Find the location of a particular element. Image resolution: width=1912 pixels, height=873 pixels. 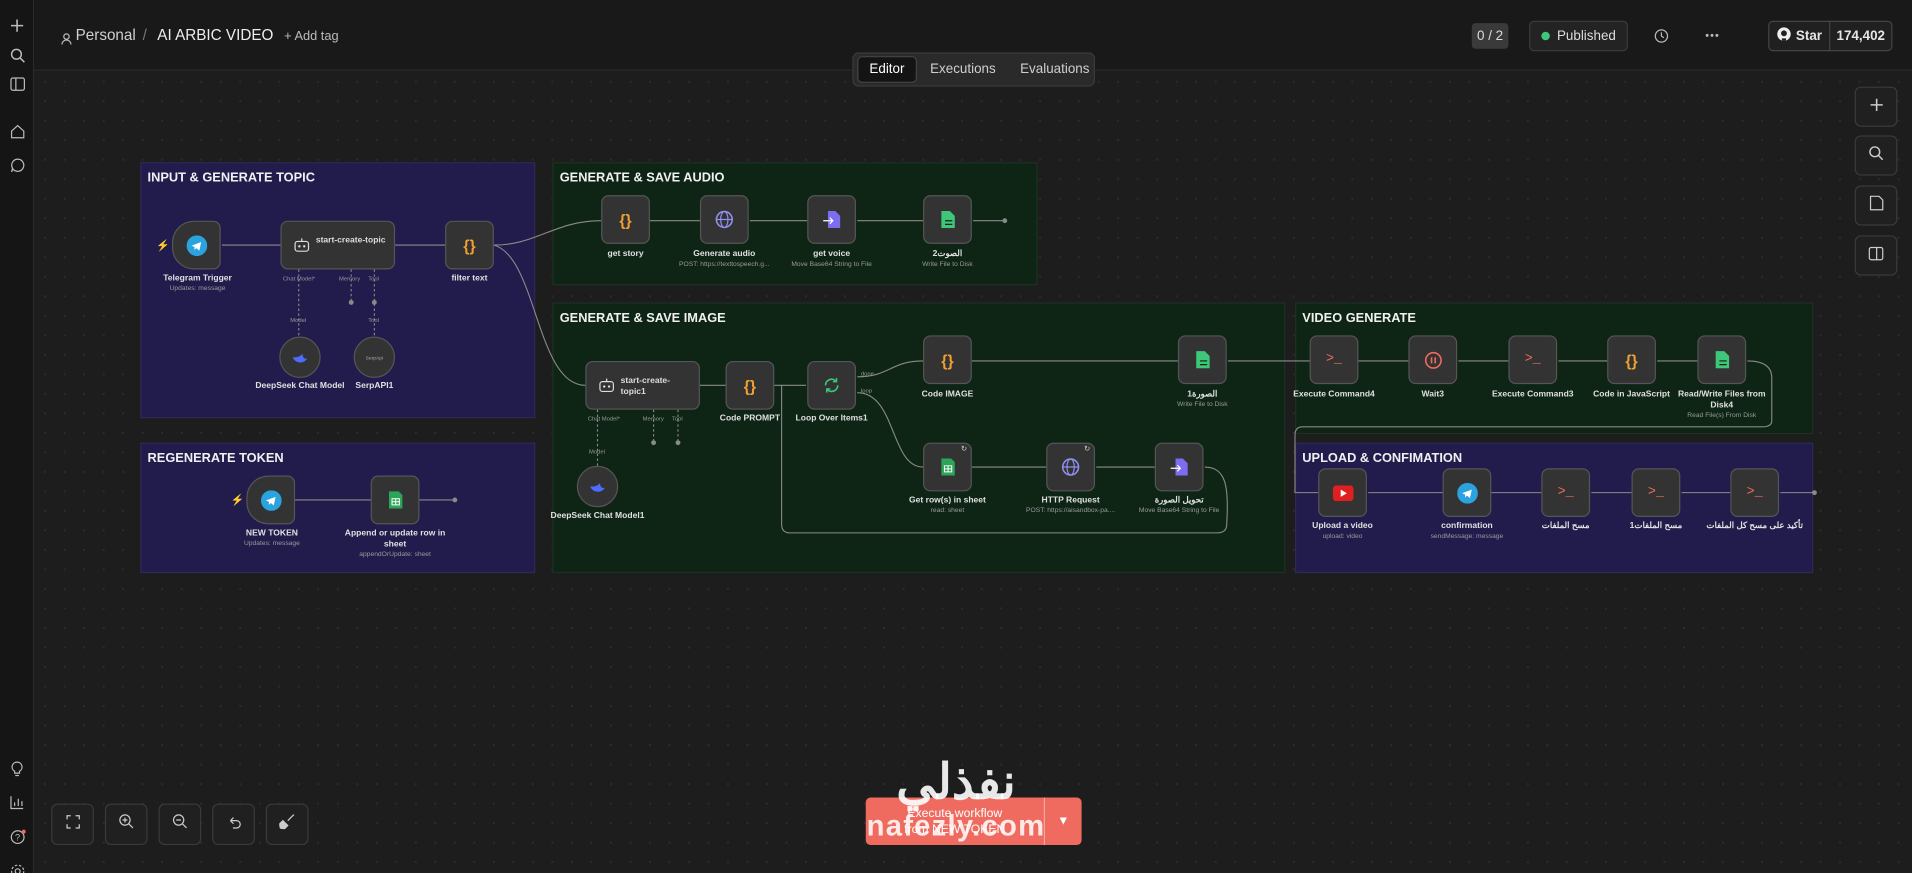

node-subtitle: Read File(s) From Disk is located at coordinates (1722, 416).